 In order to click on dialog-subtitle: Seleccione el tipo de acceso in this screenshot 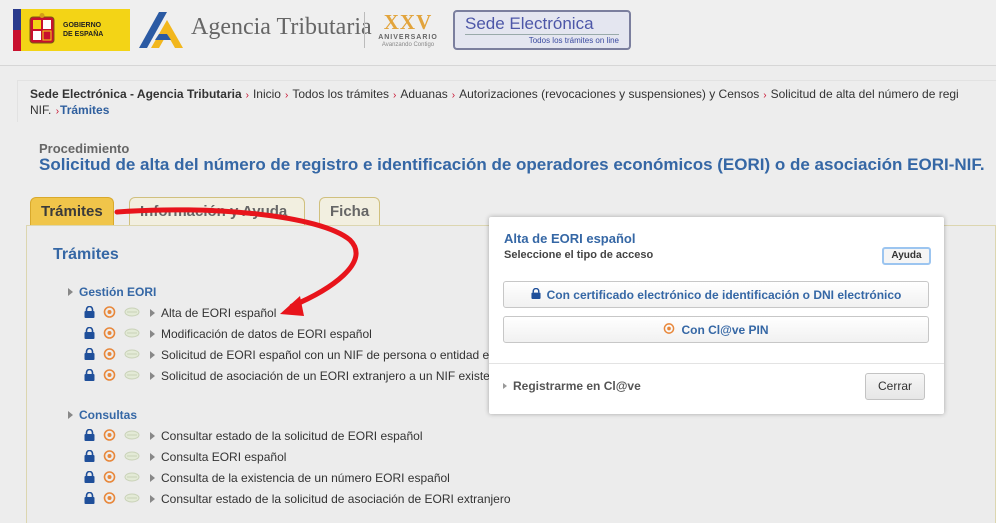, I will do `click(579, 255)`.